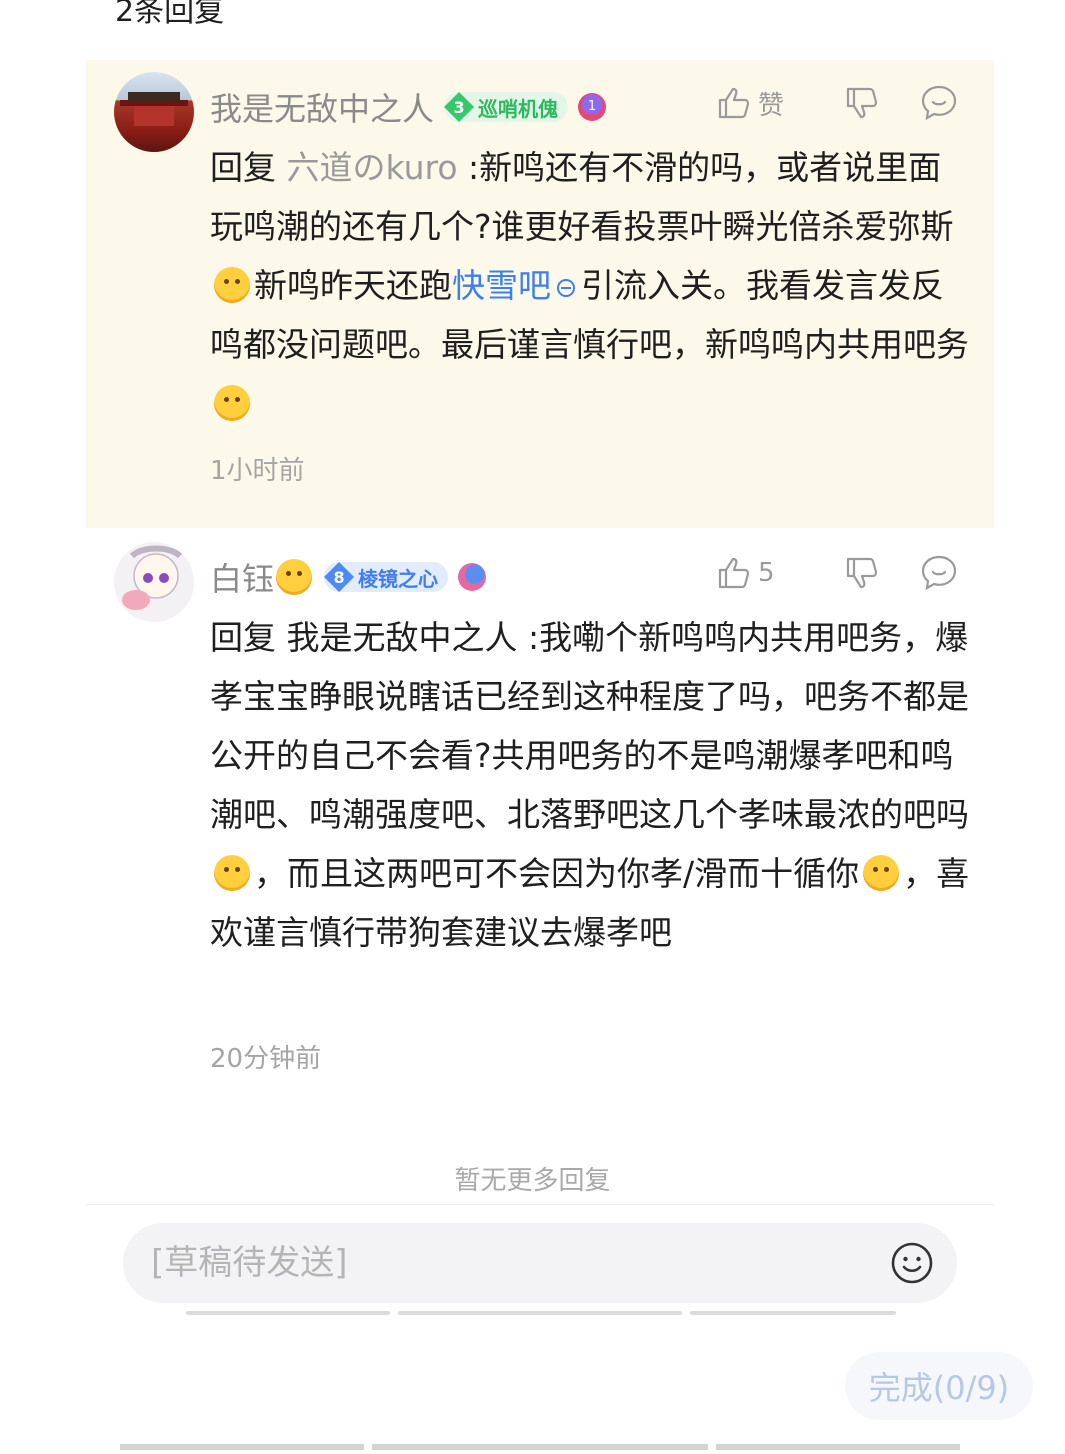 The width and height of the screenshot is (1065, 1454). I want to click on no-more-replies: 暂无更多回复, so click(532, 1181).